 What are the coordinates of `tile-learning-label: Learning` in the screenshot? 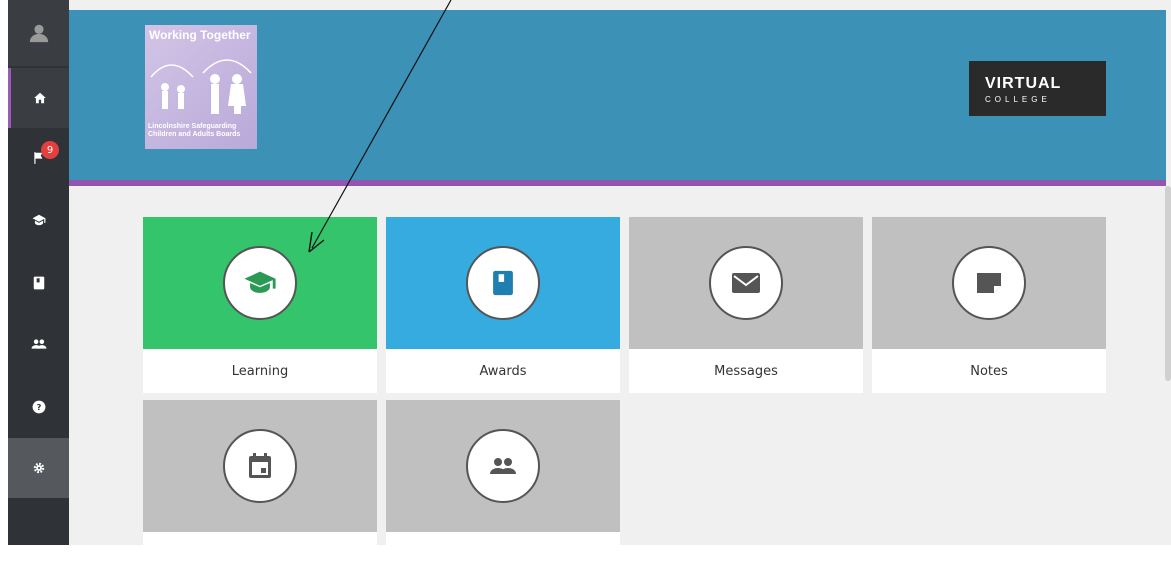 It's located at (260, 371).